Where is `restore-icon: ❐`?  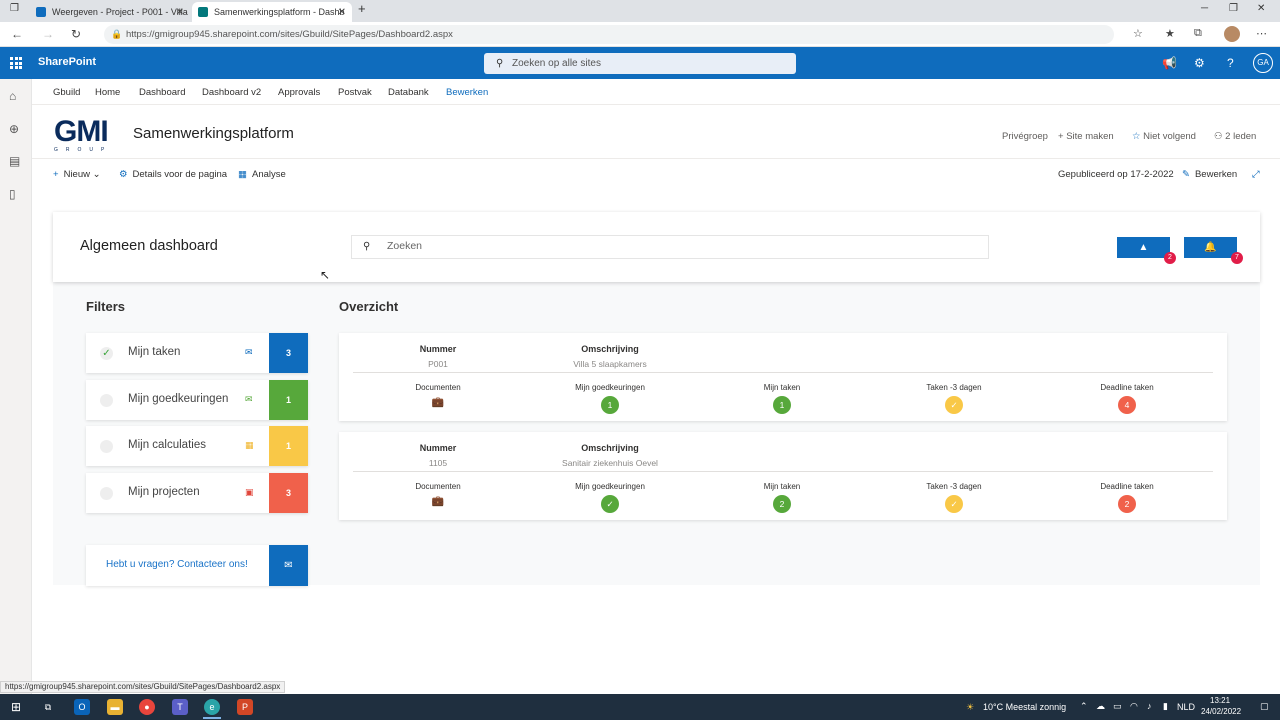
restore-icon: ❐ is located at coordinates (1233, 8).